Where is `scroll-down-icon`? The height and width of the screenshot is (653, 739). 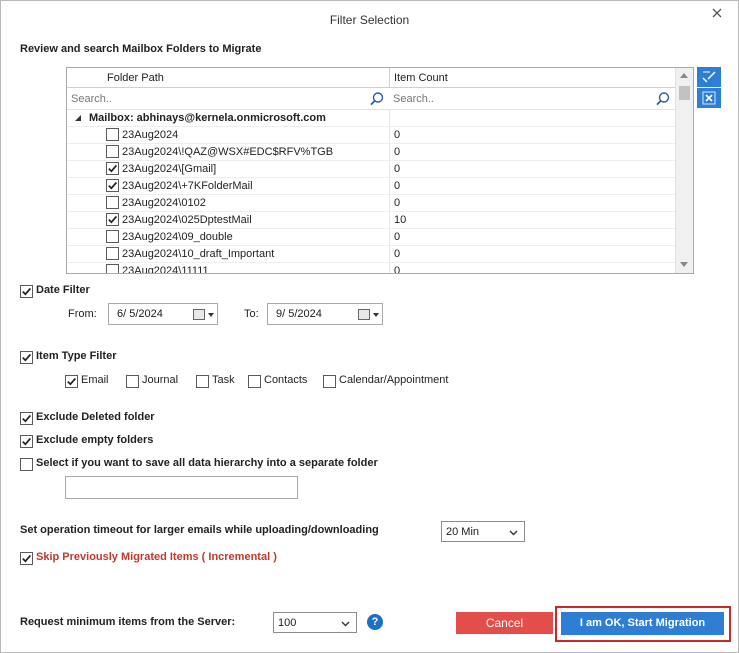 scroll-down-icon is located at coordinates (684, 264).